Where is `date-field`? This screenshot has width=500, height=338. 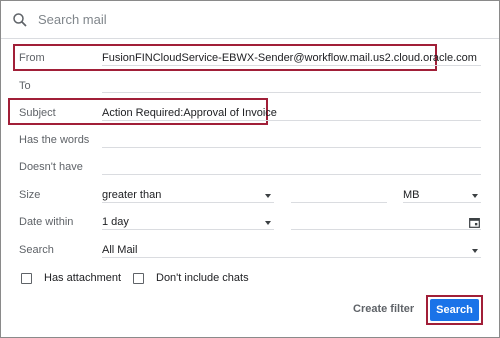 date-field is located at coordinates (386, 229).